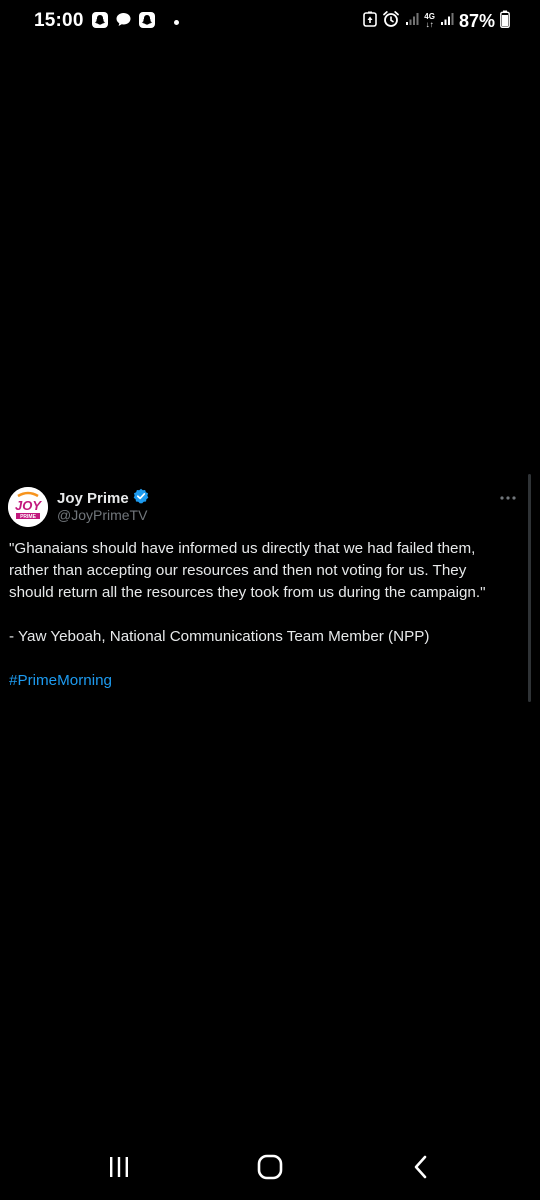  What do you see at coordinates (505, 21) in the screenshot?
I see `battery-icon` at bounding box center [505, 21].